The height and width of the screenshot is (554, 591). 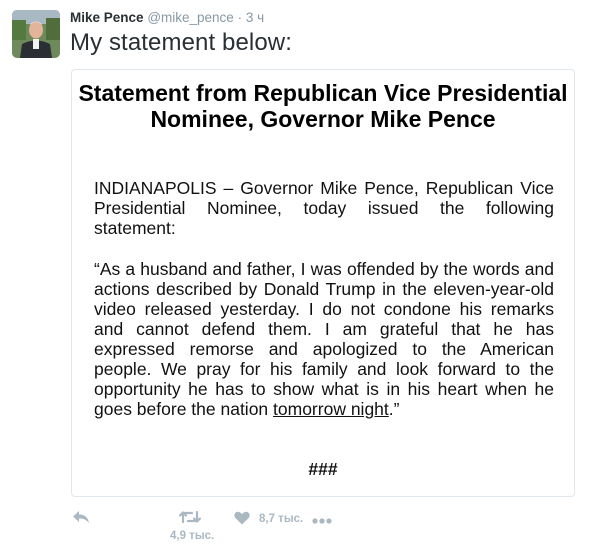 I want to click on statement-end-mark: ###, so click(x=323, y=469).